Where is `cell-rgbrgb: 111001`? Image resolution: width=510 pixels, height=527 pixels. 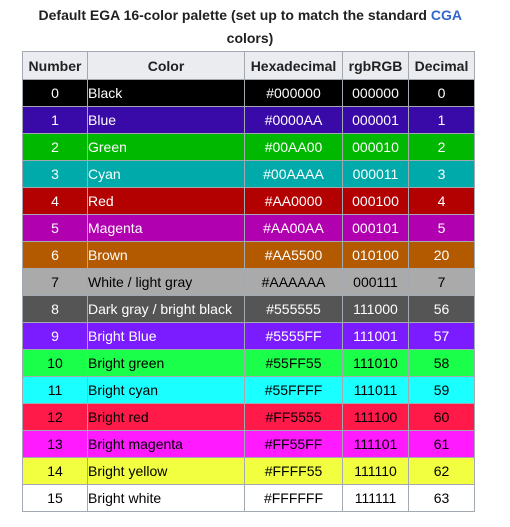
cell-rgbrgb: 111001 is located at coordinates (375, 336).